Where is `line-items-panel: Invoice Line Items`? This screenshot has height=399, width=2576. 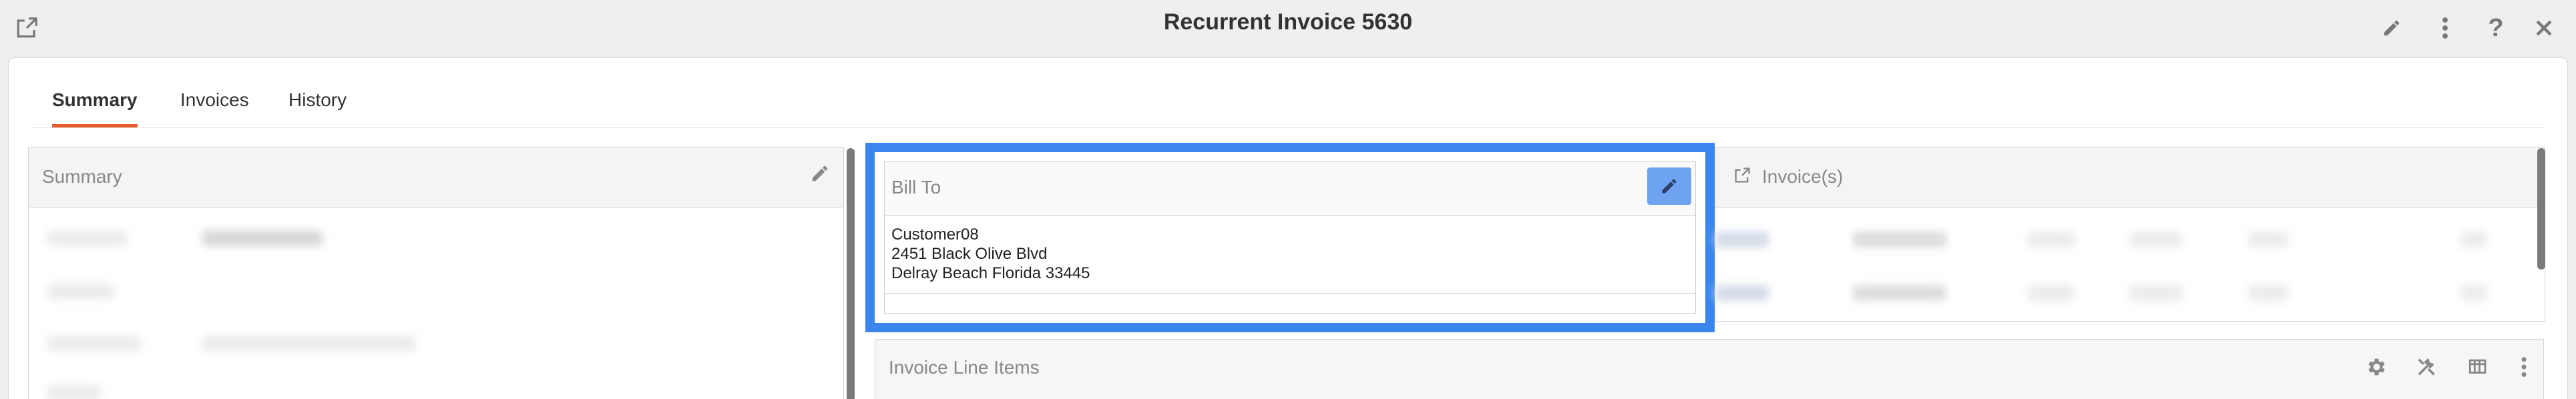 line-items-panel: Invoice Line Items is located at coordinates (1709, 369).